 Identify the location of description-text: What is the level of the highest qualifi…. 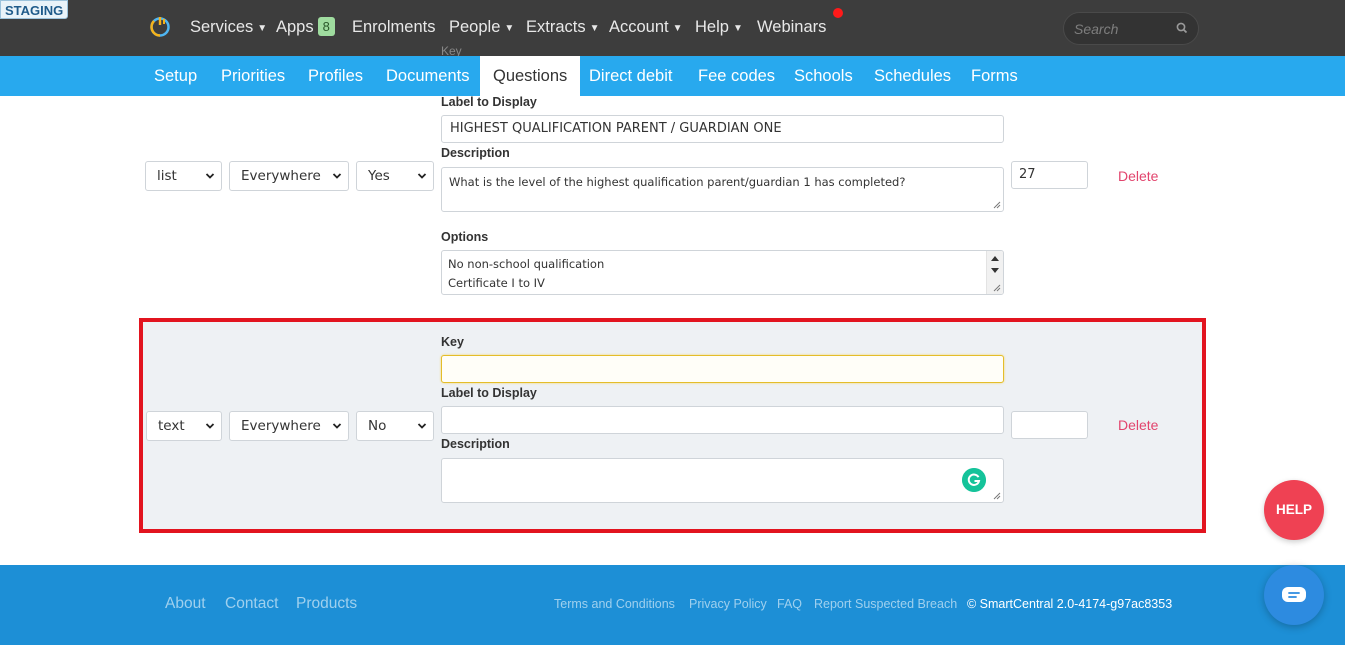
(677, 182).